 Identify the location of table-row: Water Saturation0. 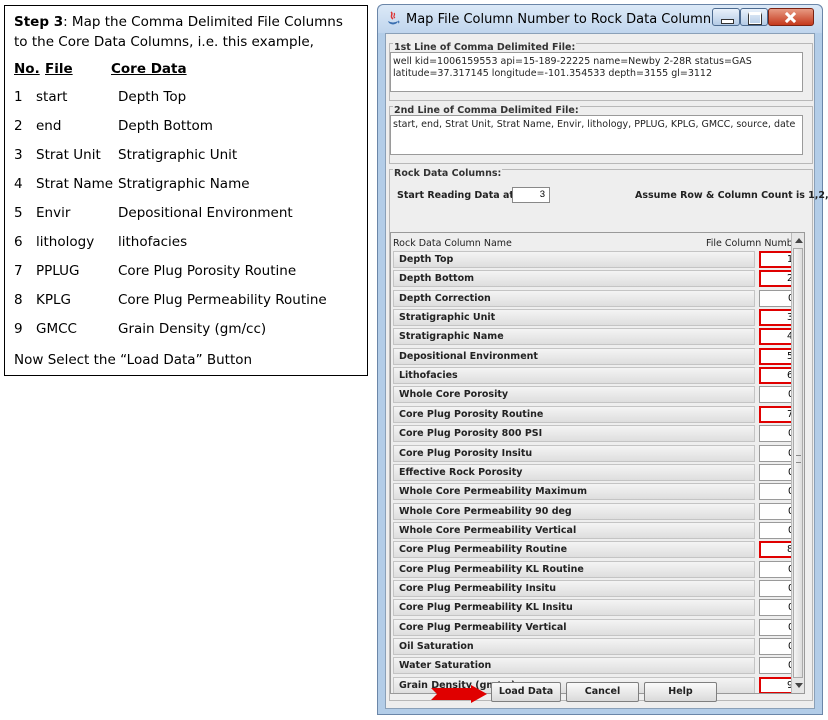
(596, 666).